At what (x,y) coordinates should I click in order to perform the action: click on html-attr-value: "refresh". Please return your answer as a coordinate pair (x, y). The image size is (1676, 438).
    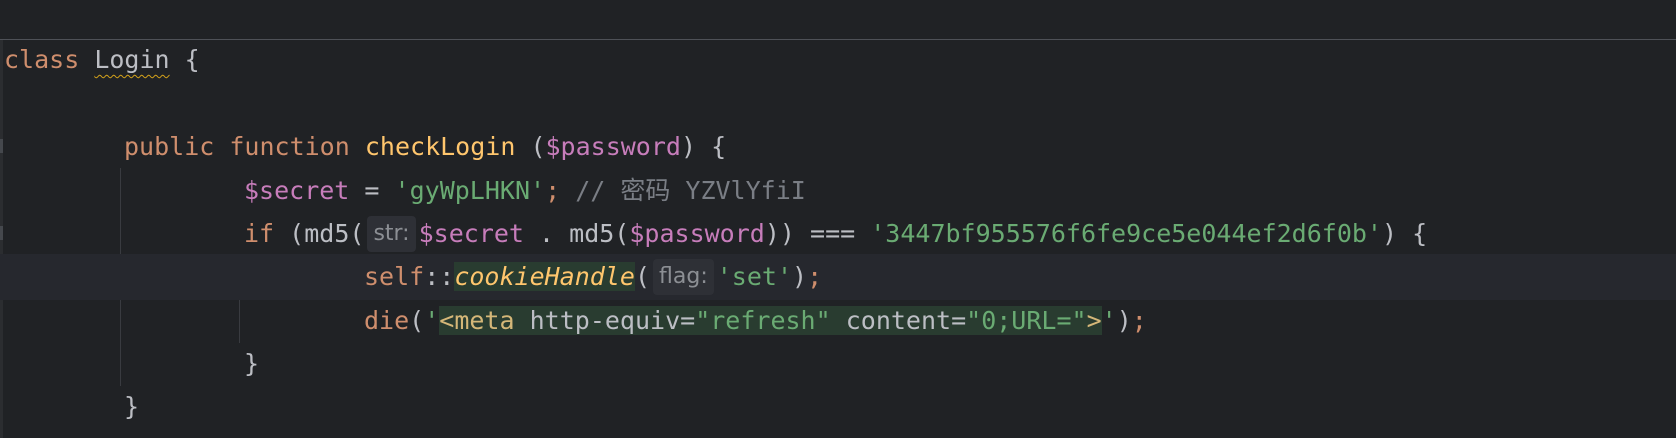
    Looking at the image, I should click on (763, 320).